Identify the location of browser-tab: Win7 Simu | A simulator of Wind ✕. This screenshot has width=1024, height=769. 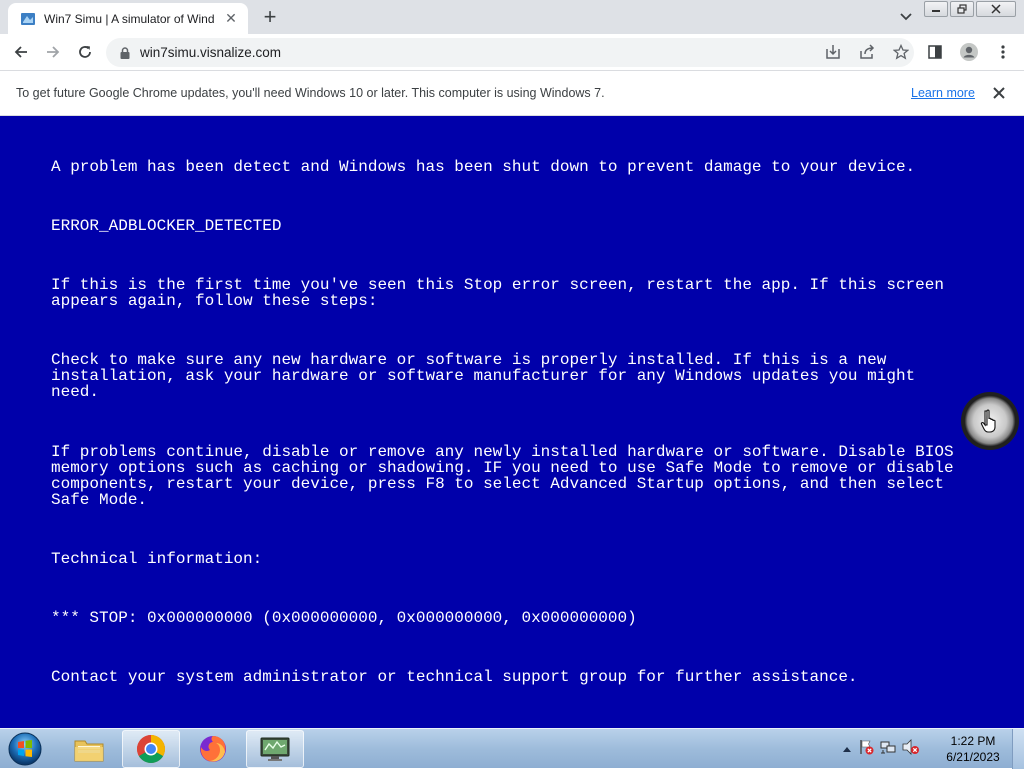
(128, 18).